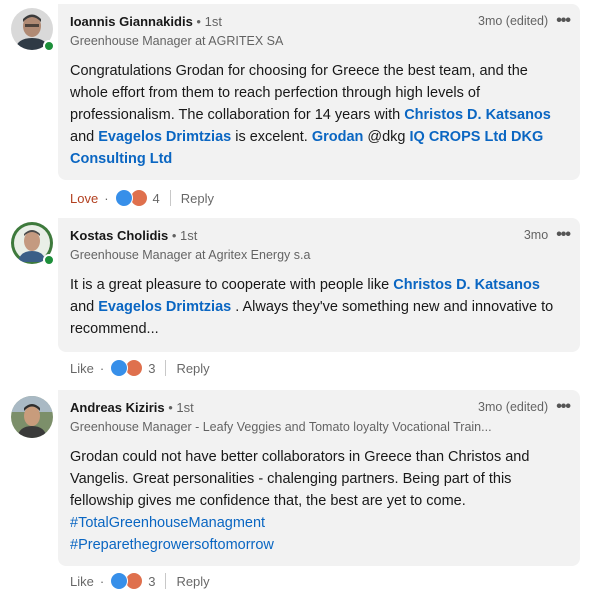  I want to click on author-name: Kostas Cholidis, so click(119, 235).